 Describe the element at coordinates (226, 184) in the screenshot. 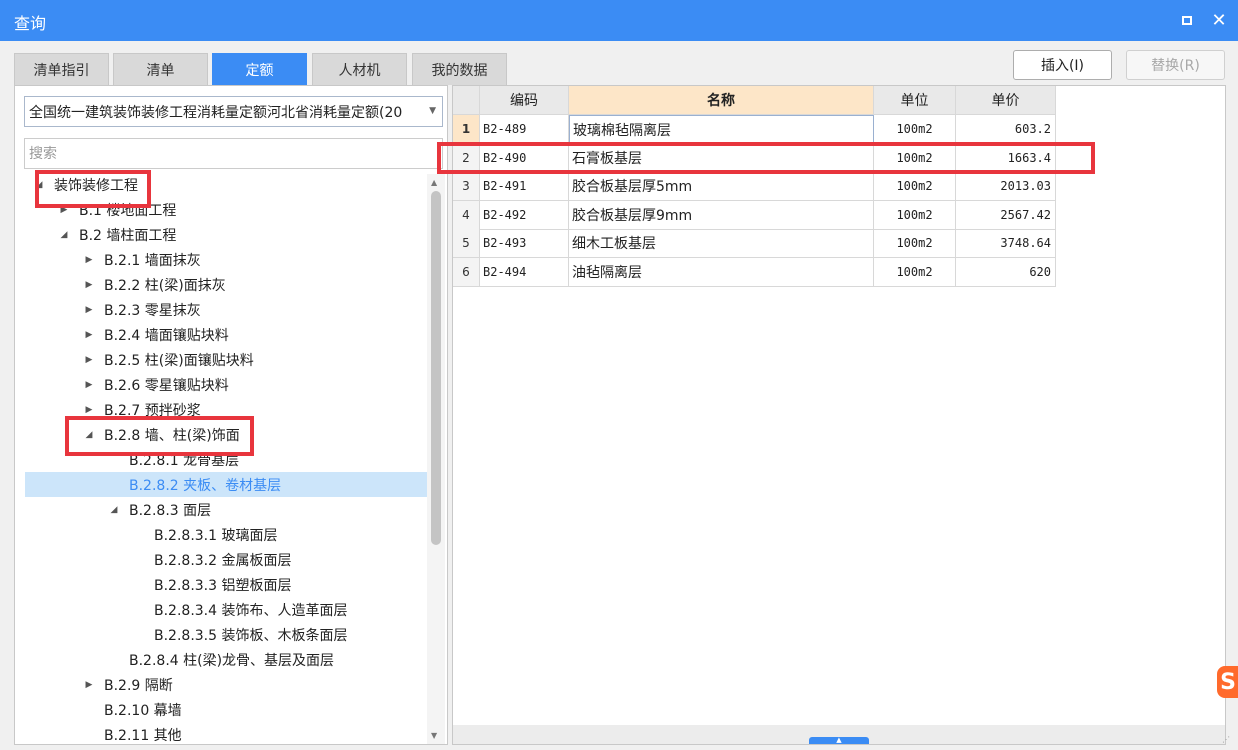

I see `tree-node: ◢ 装饰装修工程` at that location.